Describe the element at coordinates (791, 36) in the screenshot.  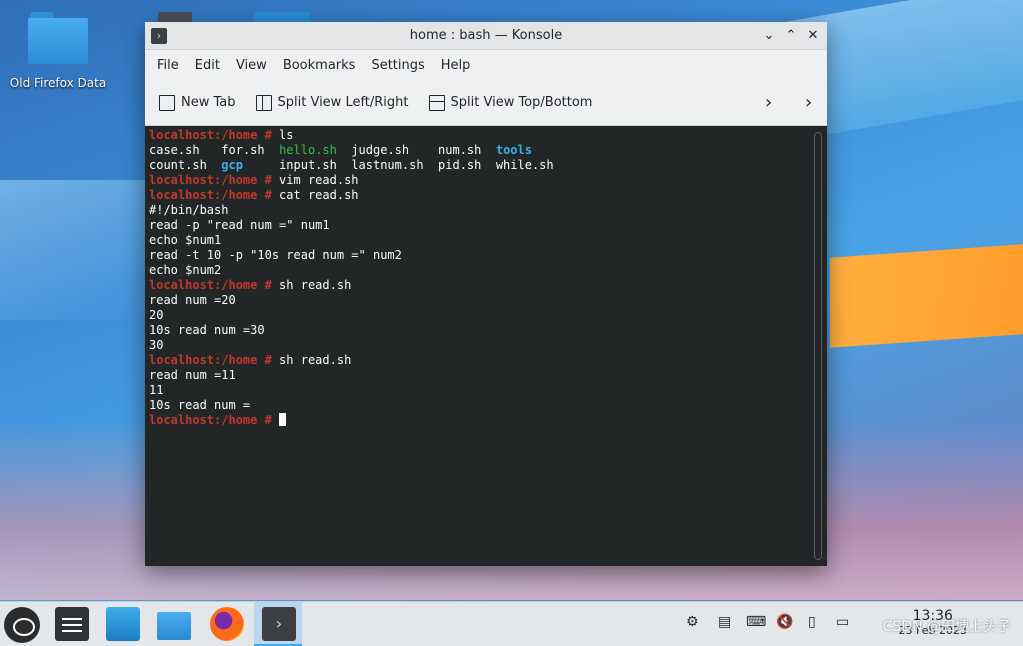
I see `maximize-button: ⌃` at that location.